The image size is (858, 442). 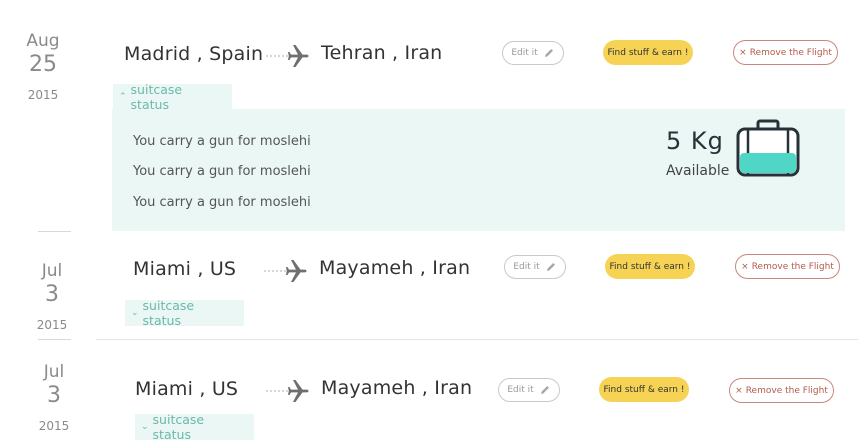 I want to click on available-label: Available, so click(x=698, y=171).